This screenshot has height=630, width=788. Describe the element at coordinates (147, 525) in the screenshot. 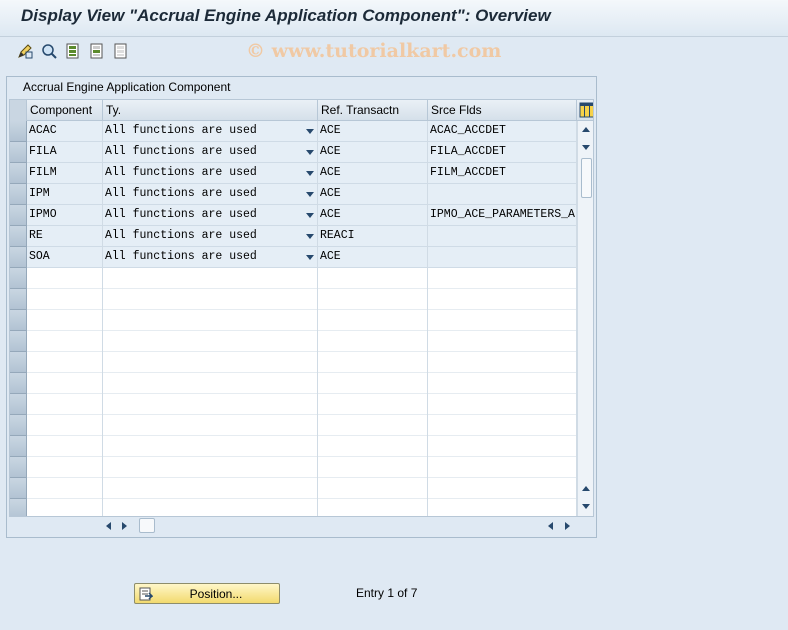

I see `horizontal-scroll-thumb` at that location.